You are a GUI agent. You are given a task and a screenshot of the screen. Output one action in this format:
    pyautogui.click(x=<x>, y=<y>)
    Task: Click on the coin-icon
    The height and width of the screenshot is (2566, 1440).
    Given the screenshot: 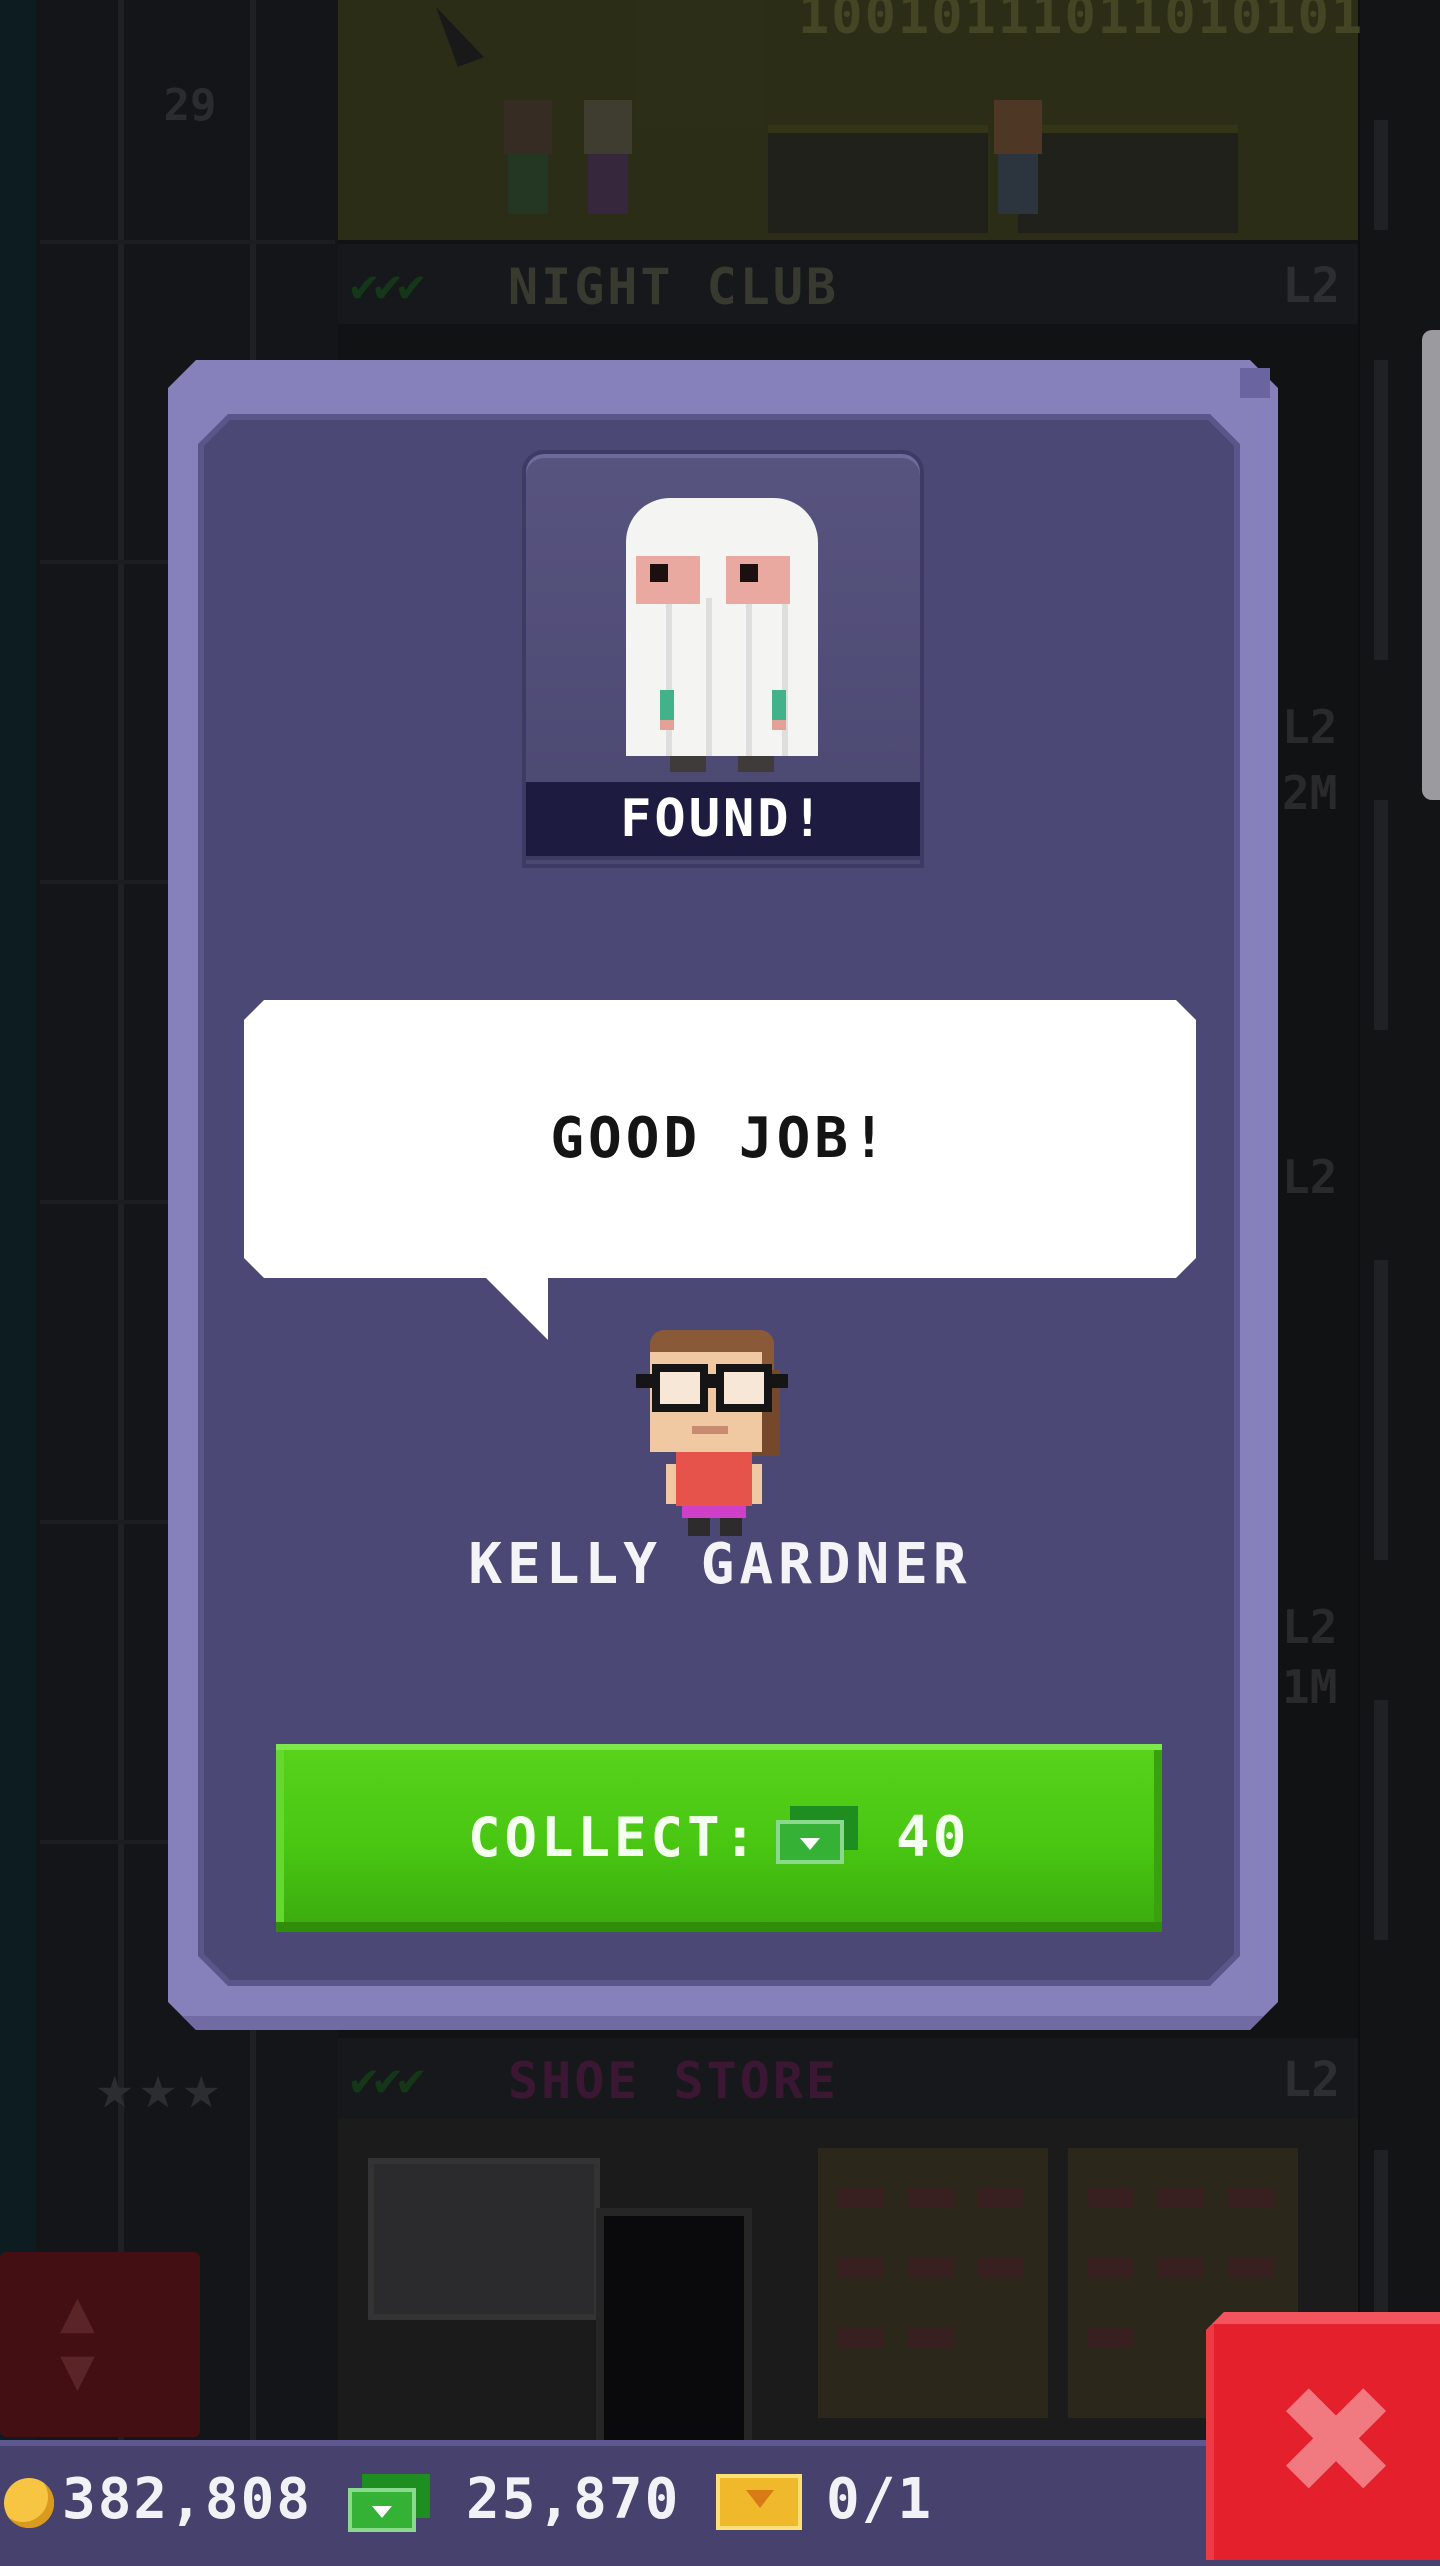 What is the action you would take?
    pyautogui.click(x=29, y=2503)
    